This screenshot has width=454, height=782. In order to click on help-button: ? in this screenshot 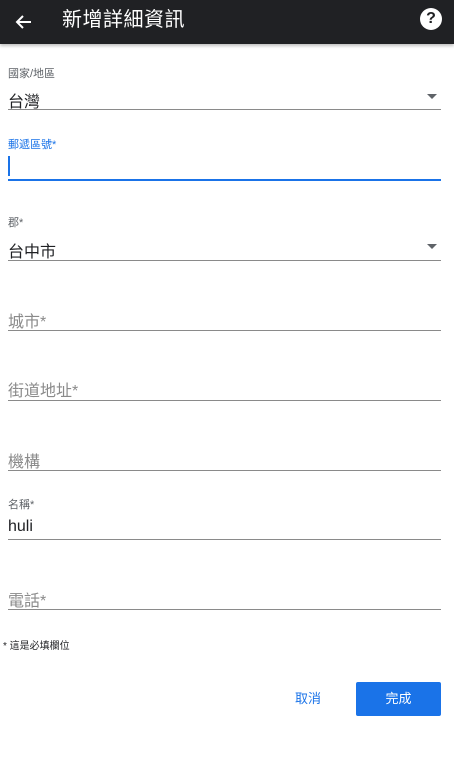, I will do `click(431, 19)`.